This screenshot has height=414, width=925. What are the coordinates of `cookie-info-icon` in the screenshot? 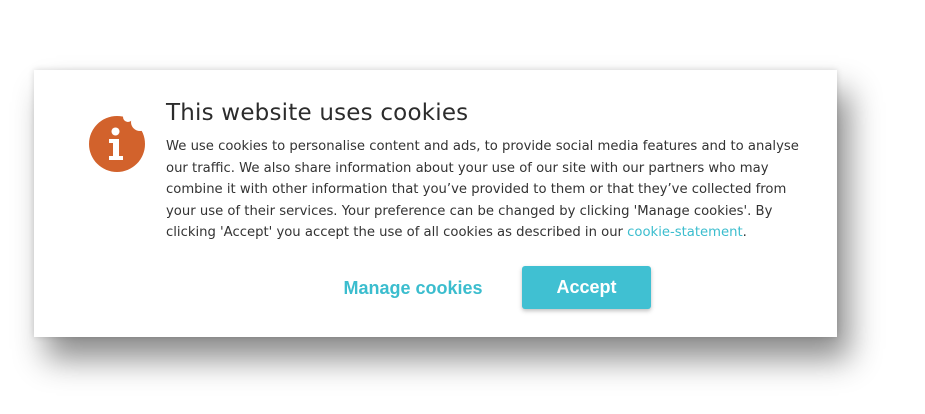 It's located at (117, 144).